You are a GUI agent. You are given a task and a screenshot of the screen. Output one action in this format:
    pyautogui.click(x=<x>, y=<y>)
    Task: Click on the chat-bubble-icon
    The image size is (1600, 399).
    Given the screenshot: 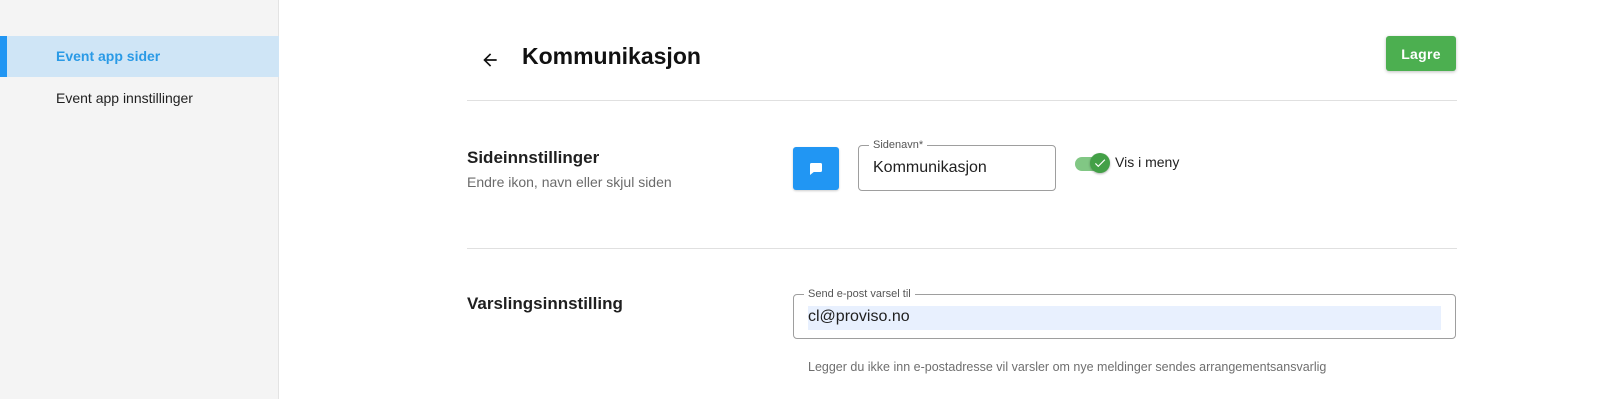 What is the action you would take?
    pyautogui.click(x=816, y=168)
    